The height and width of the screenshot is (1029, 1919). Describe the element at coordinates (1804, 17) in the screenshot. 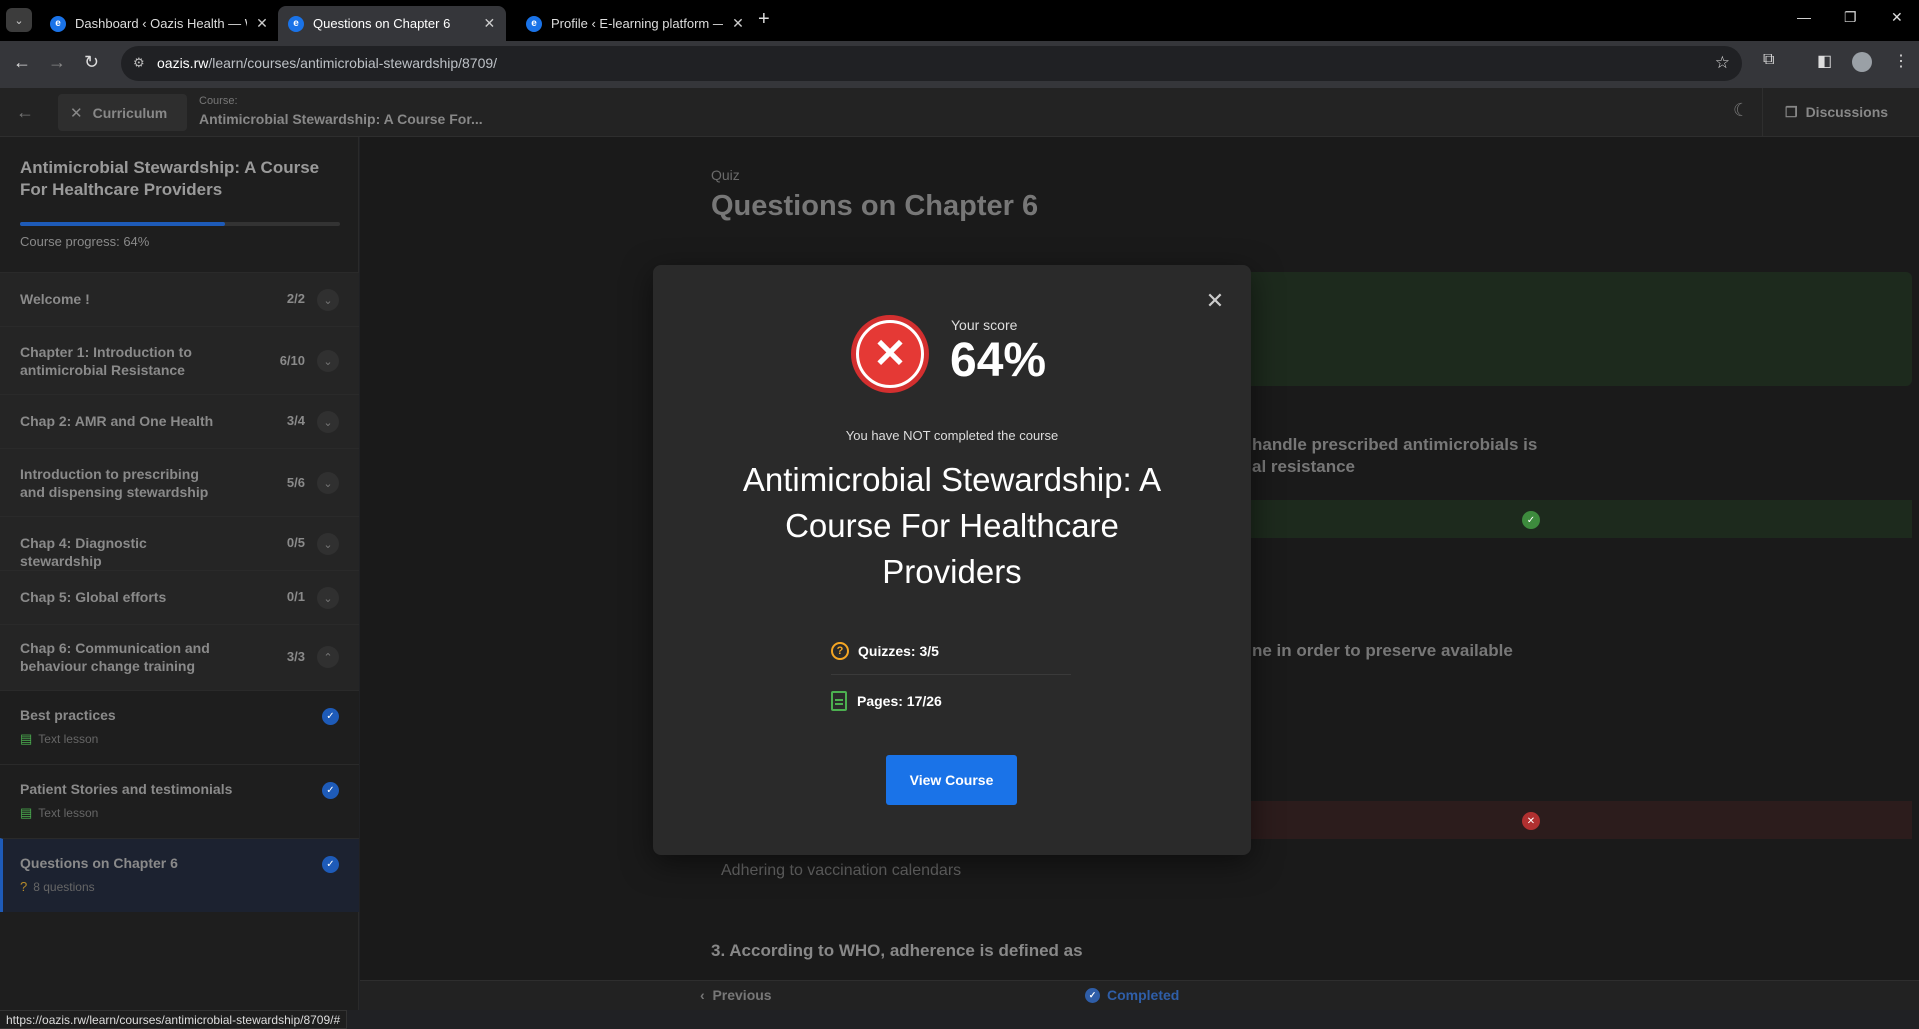

I see `minimize-icon: —` at that location.